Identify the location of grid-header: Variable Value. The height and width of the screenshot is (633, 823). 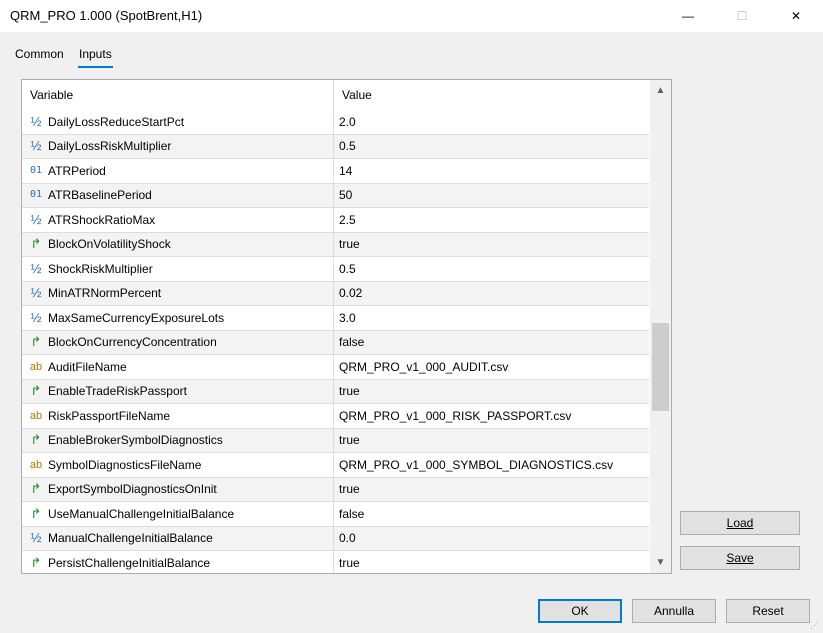
(335, 95).